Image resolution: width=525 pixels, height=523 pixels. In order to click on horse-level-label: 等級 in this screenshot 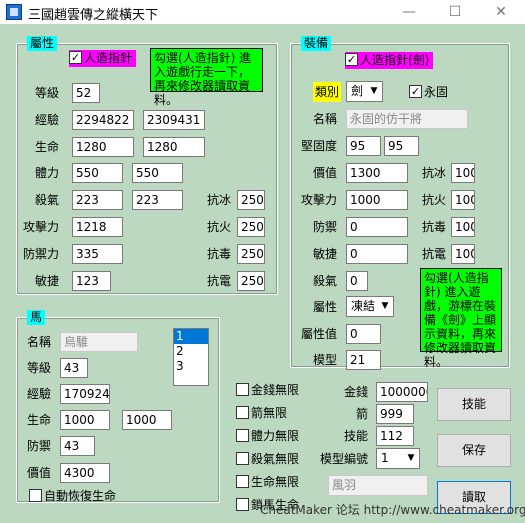, I will do `click(39, 368)`.